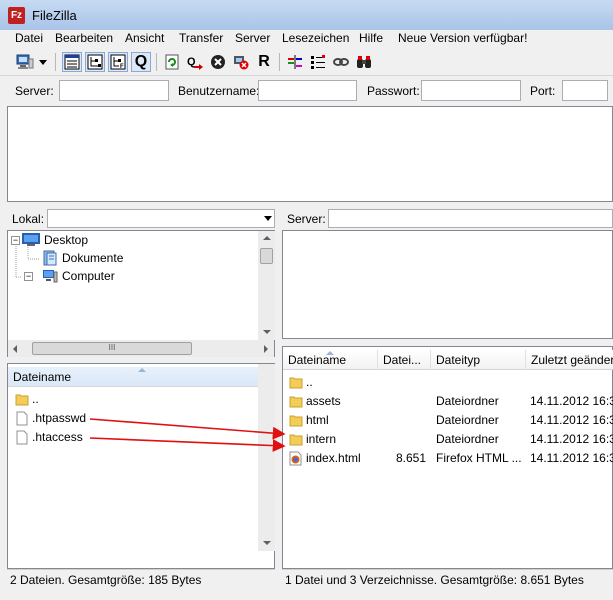 This screenshot has width=613, height=600. What do you see at coordinates (371, 38) in the screenshot?
I see `menu-hilfe: Hilfe` at bounding box center [371, 38].